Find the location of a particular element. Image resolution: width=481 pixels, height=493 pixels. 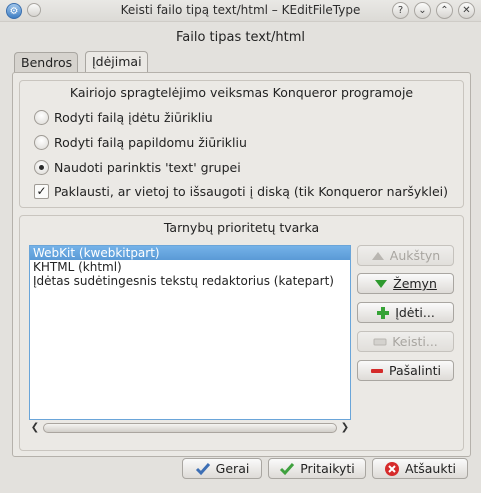

apply-check-icon is located at coordinates (287, 469).